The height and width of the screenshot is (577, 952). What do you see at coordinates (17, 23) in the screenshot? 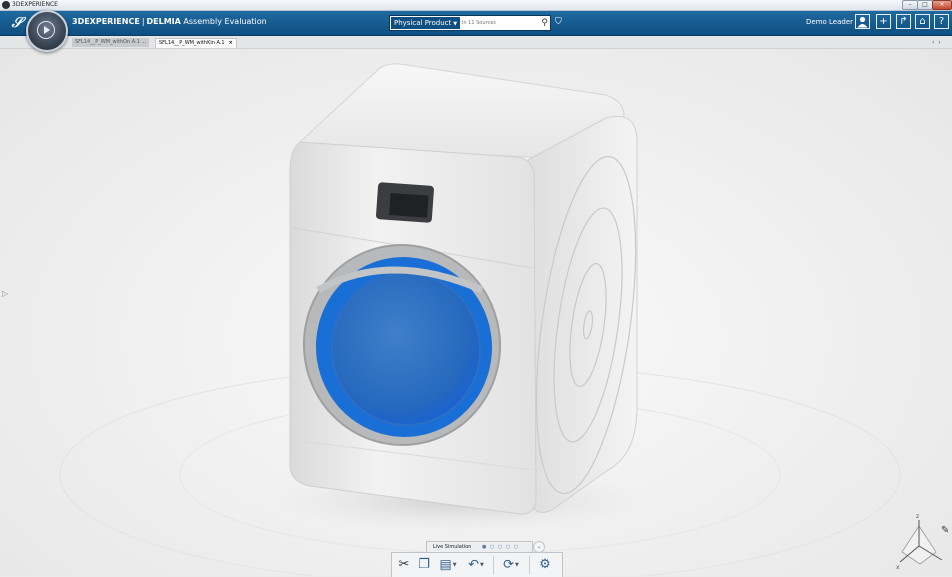
I see `dassault-logo-icon: 𝒮` at bounding box center [17, 23].